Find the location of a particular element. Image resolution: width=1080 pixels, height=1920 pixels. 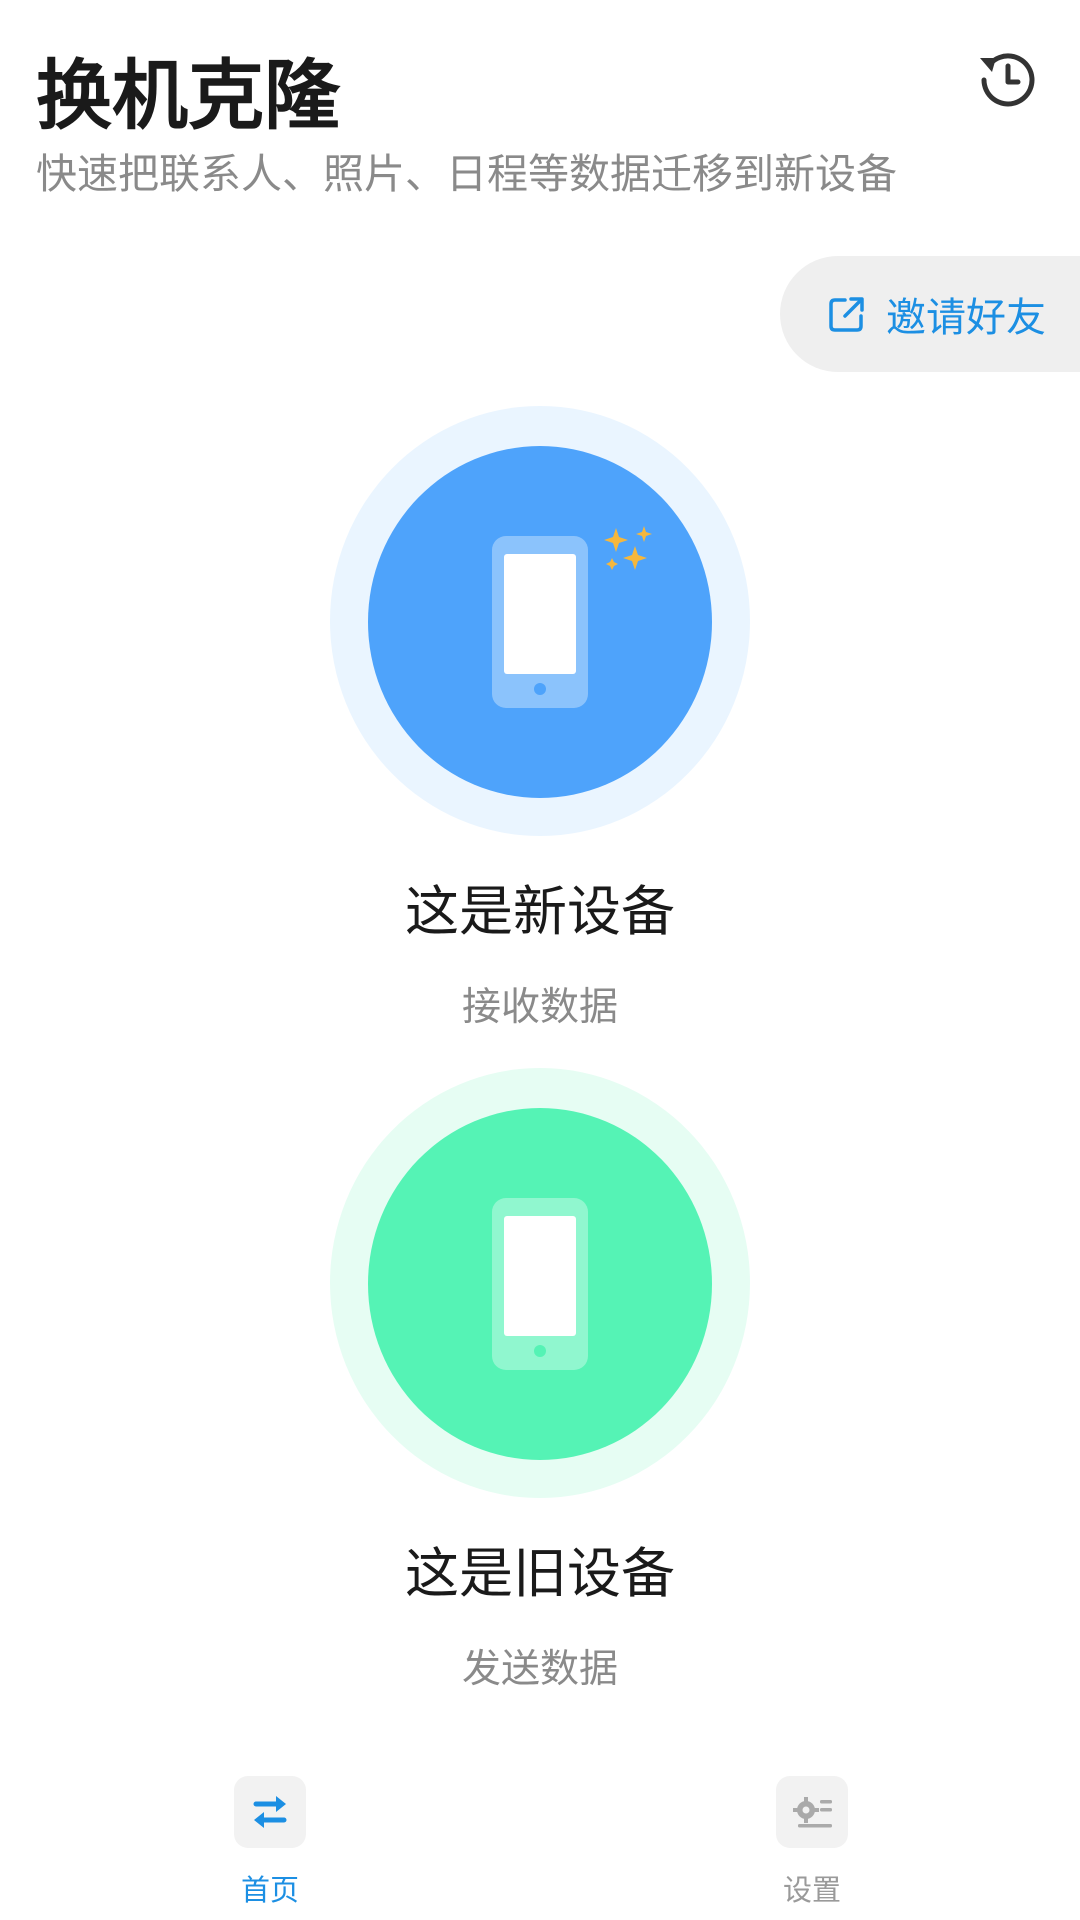

tab-home: 首页 is located at coordinates (270, 1840).